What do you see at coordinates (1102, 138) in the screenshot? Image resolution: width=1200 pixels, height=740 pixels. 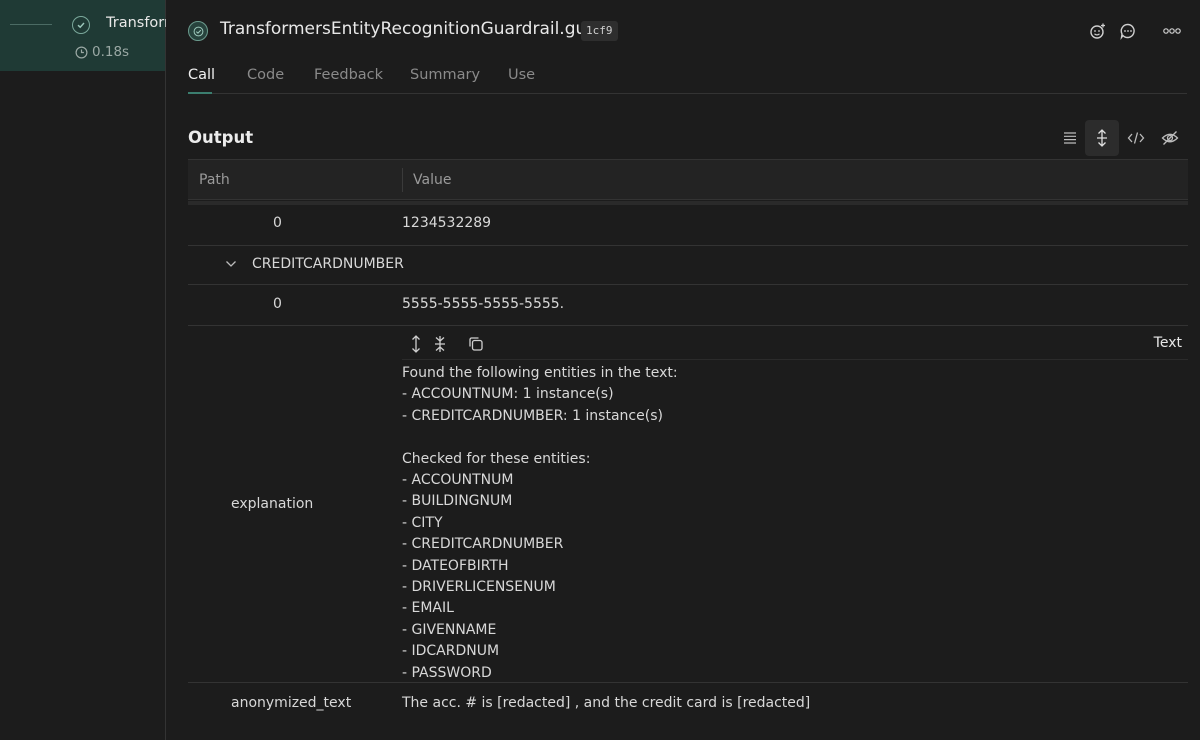 I see `expand-rows-icon` at bounding box center [1102, 138].